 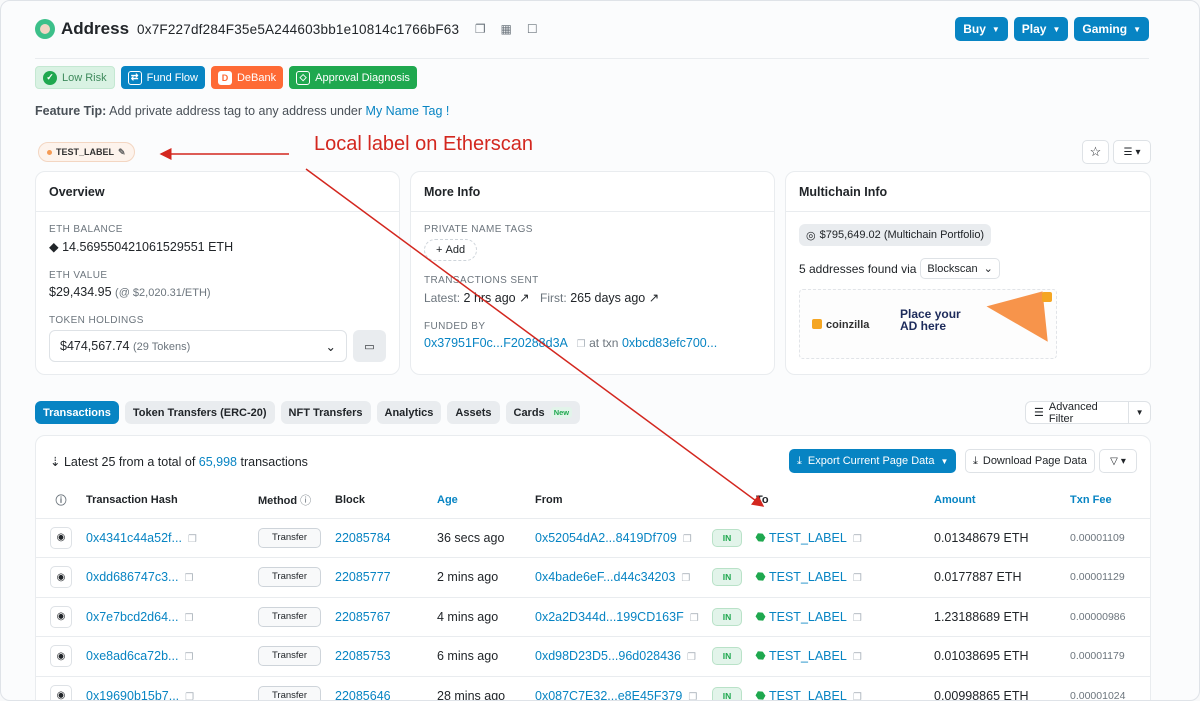 I want to click on export-page-data-button: ⤓ Export Current Page Data ▼, so click(x=873, y=461).